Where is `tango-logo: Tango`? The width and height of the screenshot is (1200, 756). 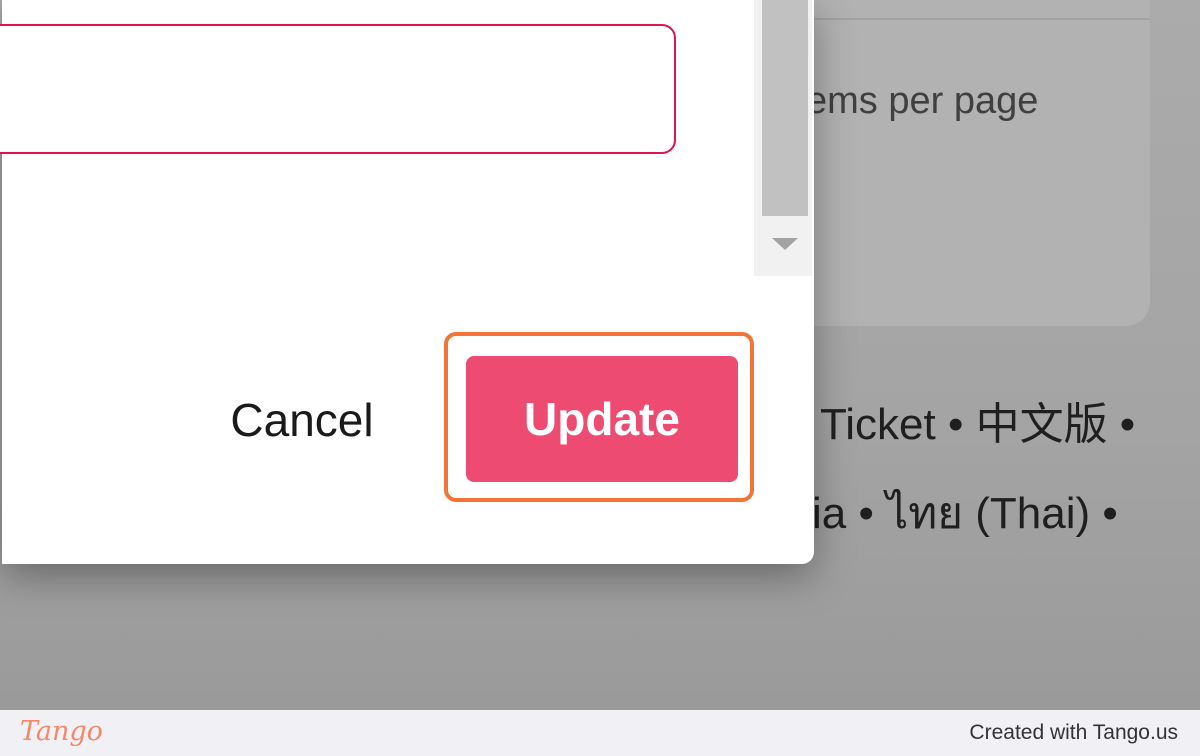
tango-logo: Tango is located at coordinates (61, 731).